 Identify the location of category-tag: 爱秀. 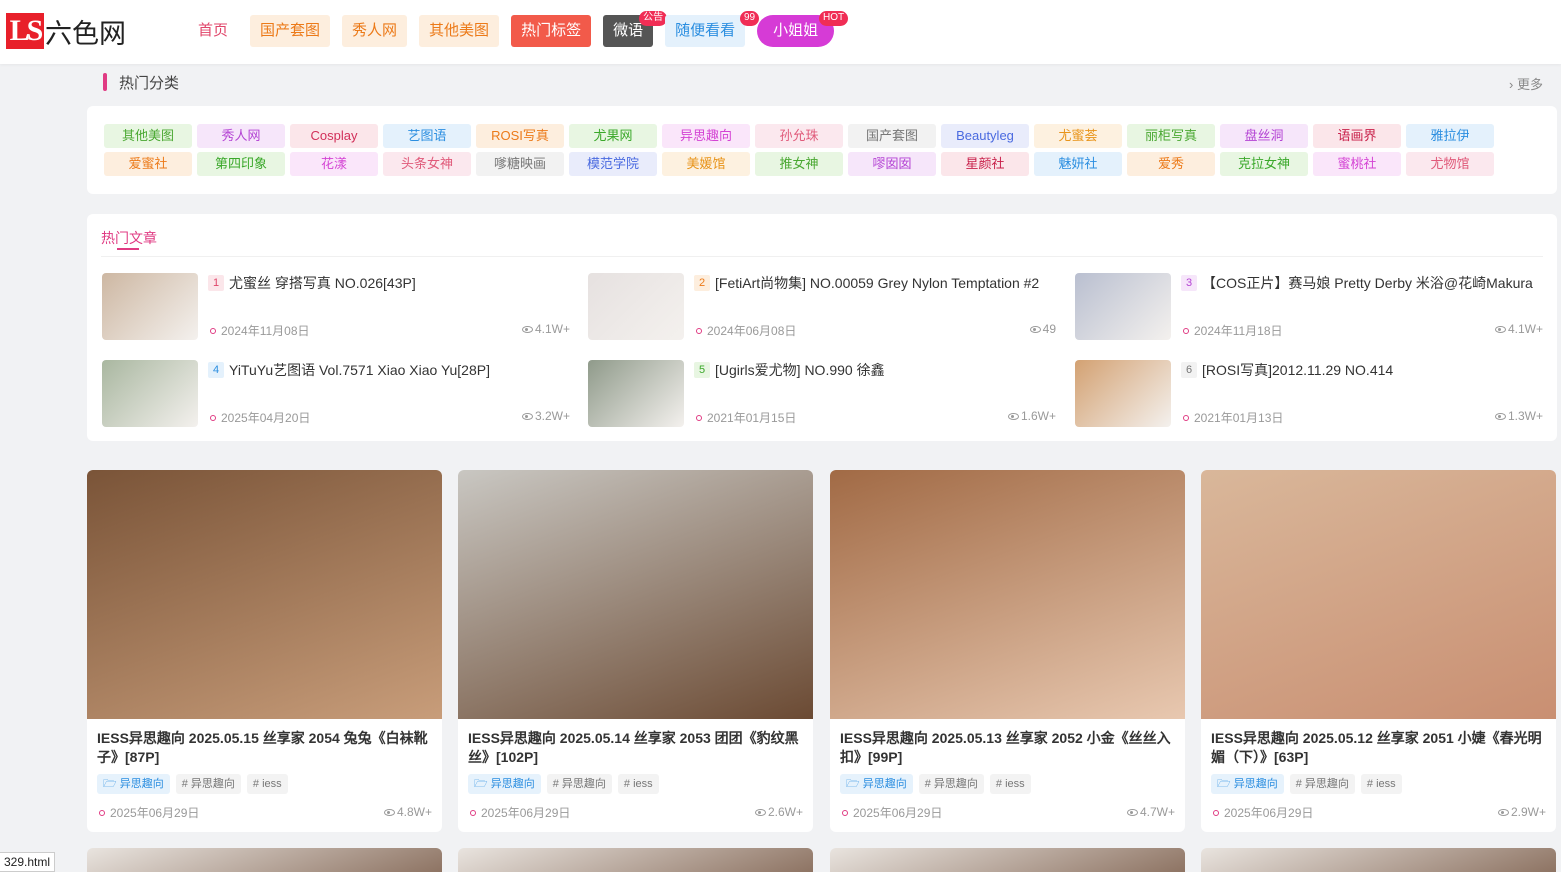
(1171, 164).